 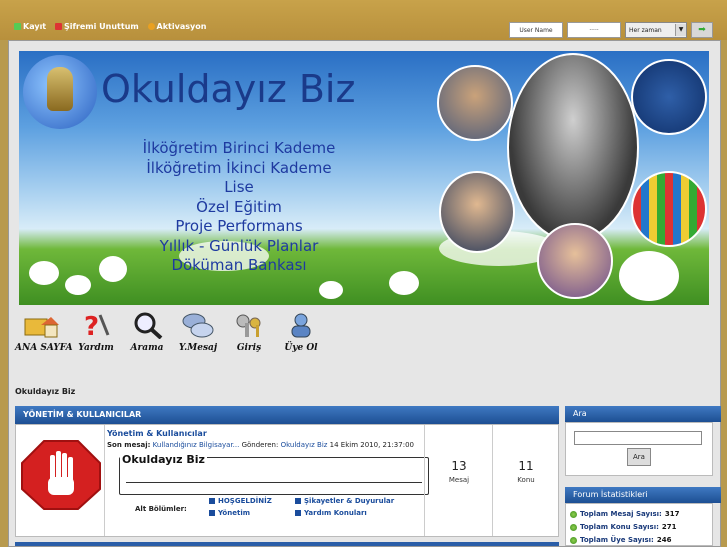 I want to click on banner-line: Döküman Bankası, so click(x=239, y=265).